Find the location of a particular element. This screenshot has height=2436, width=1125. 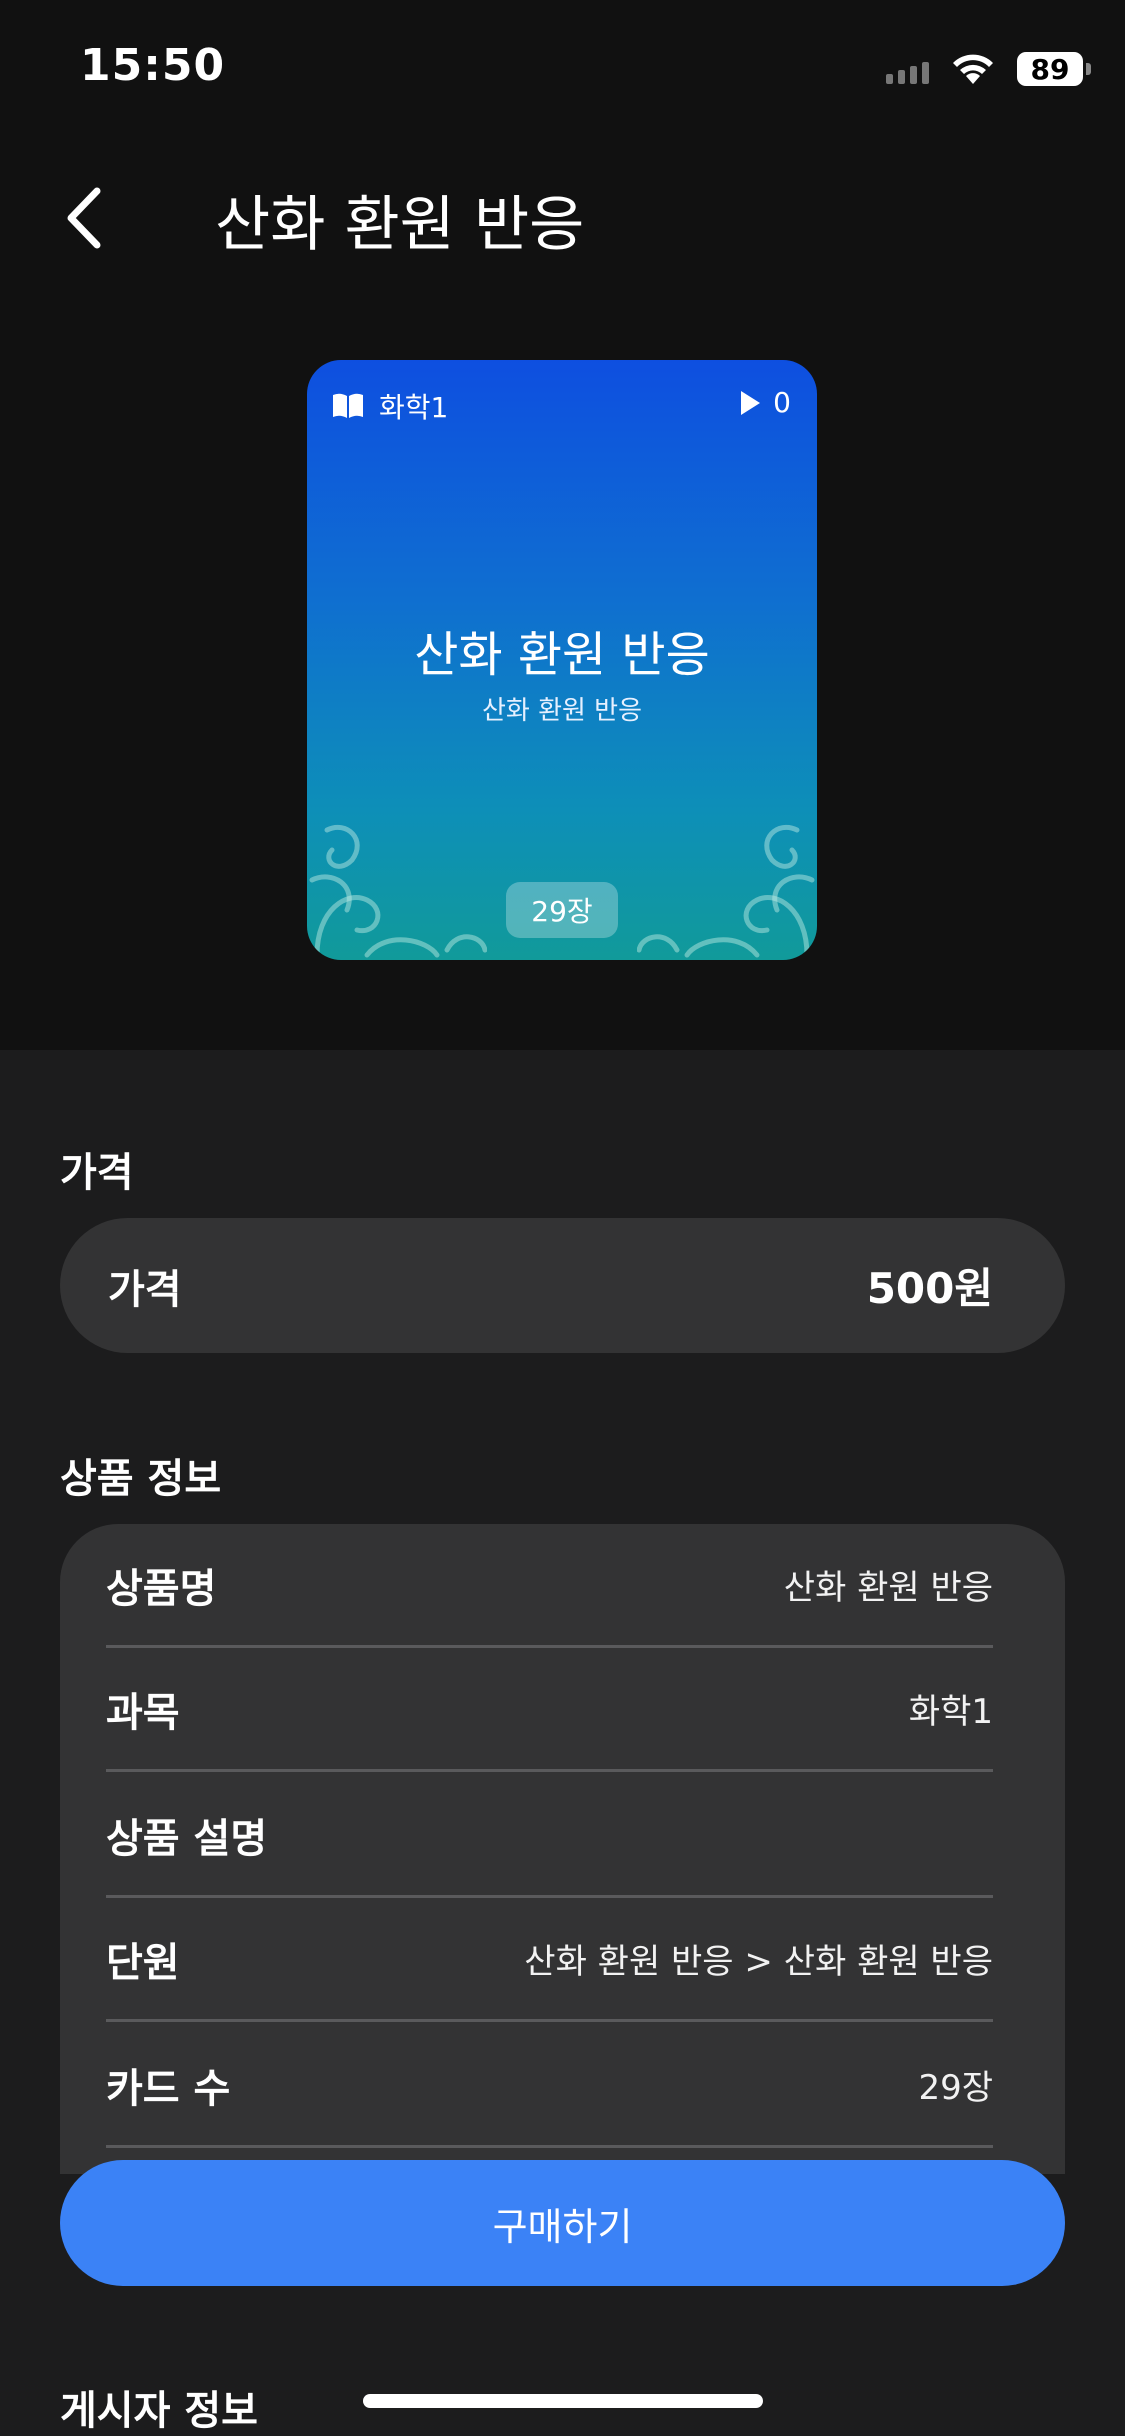

card-count-badge: 29장 is located at coordinates (562, 910).